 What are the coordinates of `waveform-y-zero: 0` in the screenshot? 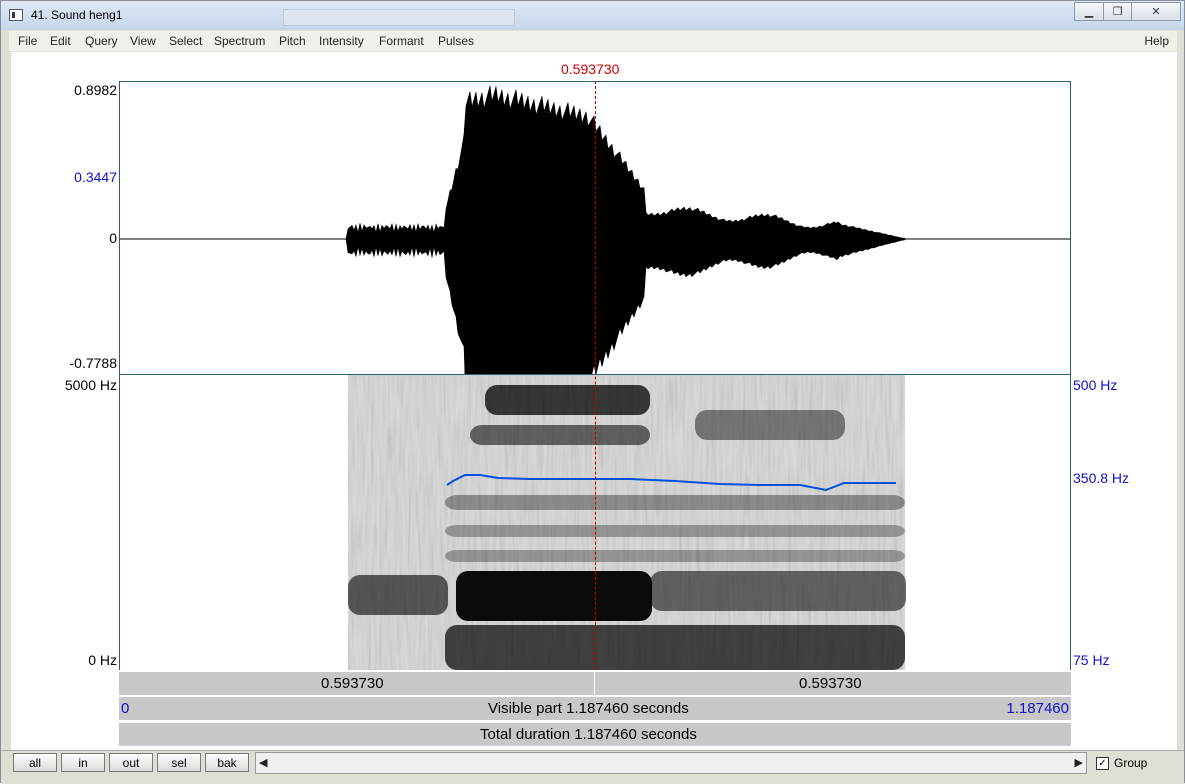 It's located at (113, 238).